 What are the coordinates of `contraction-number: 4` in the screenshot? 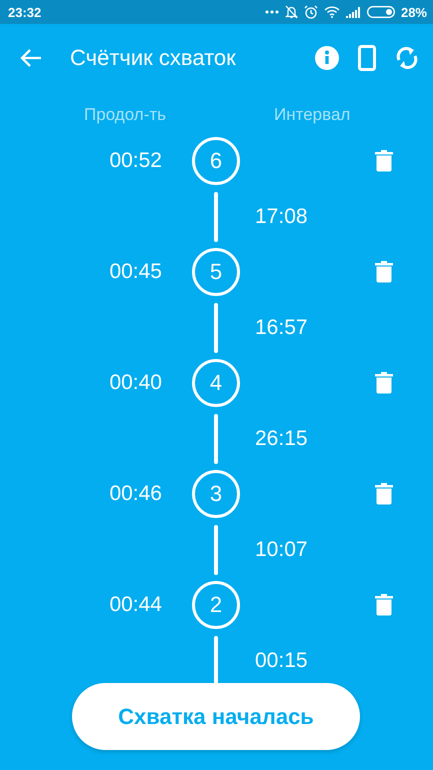 It's located at (216, 383).